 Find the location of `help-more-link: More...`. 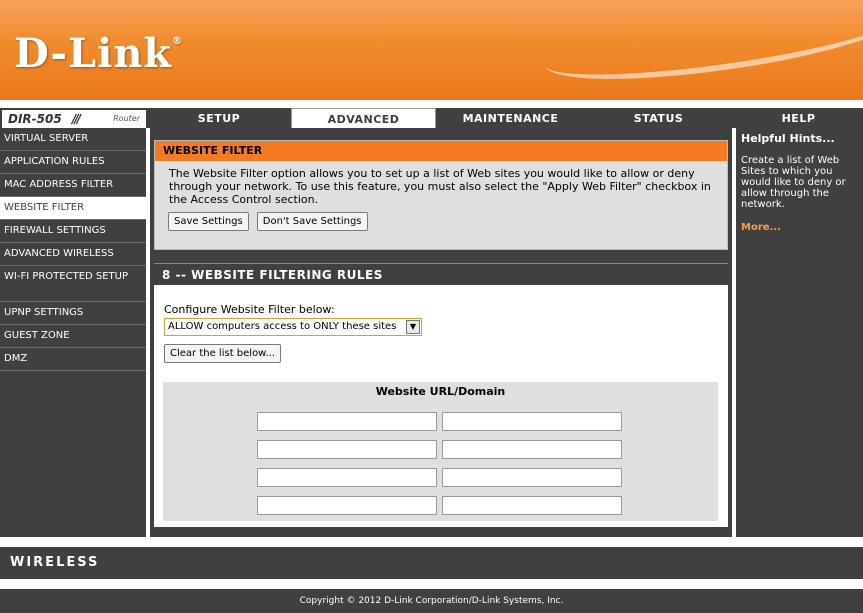

help-more-link: More... is located at coordinates (799, 227).